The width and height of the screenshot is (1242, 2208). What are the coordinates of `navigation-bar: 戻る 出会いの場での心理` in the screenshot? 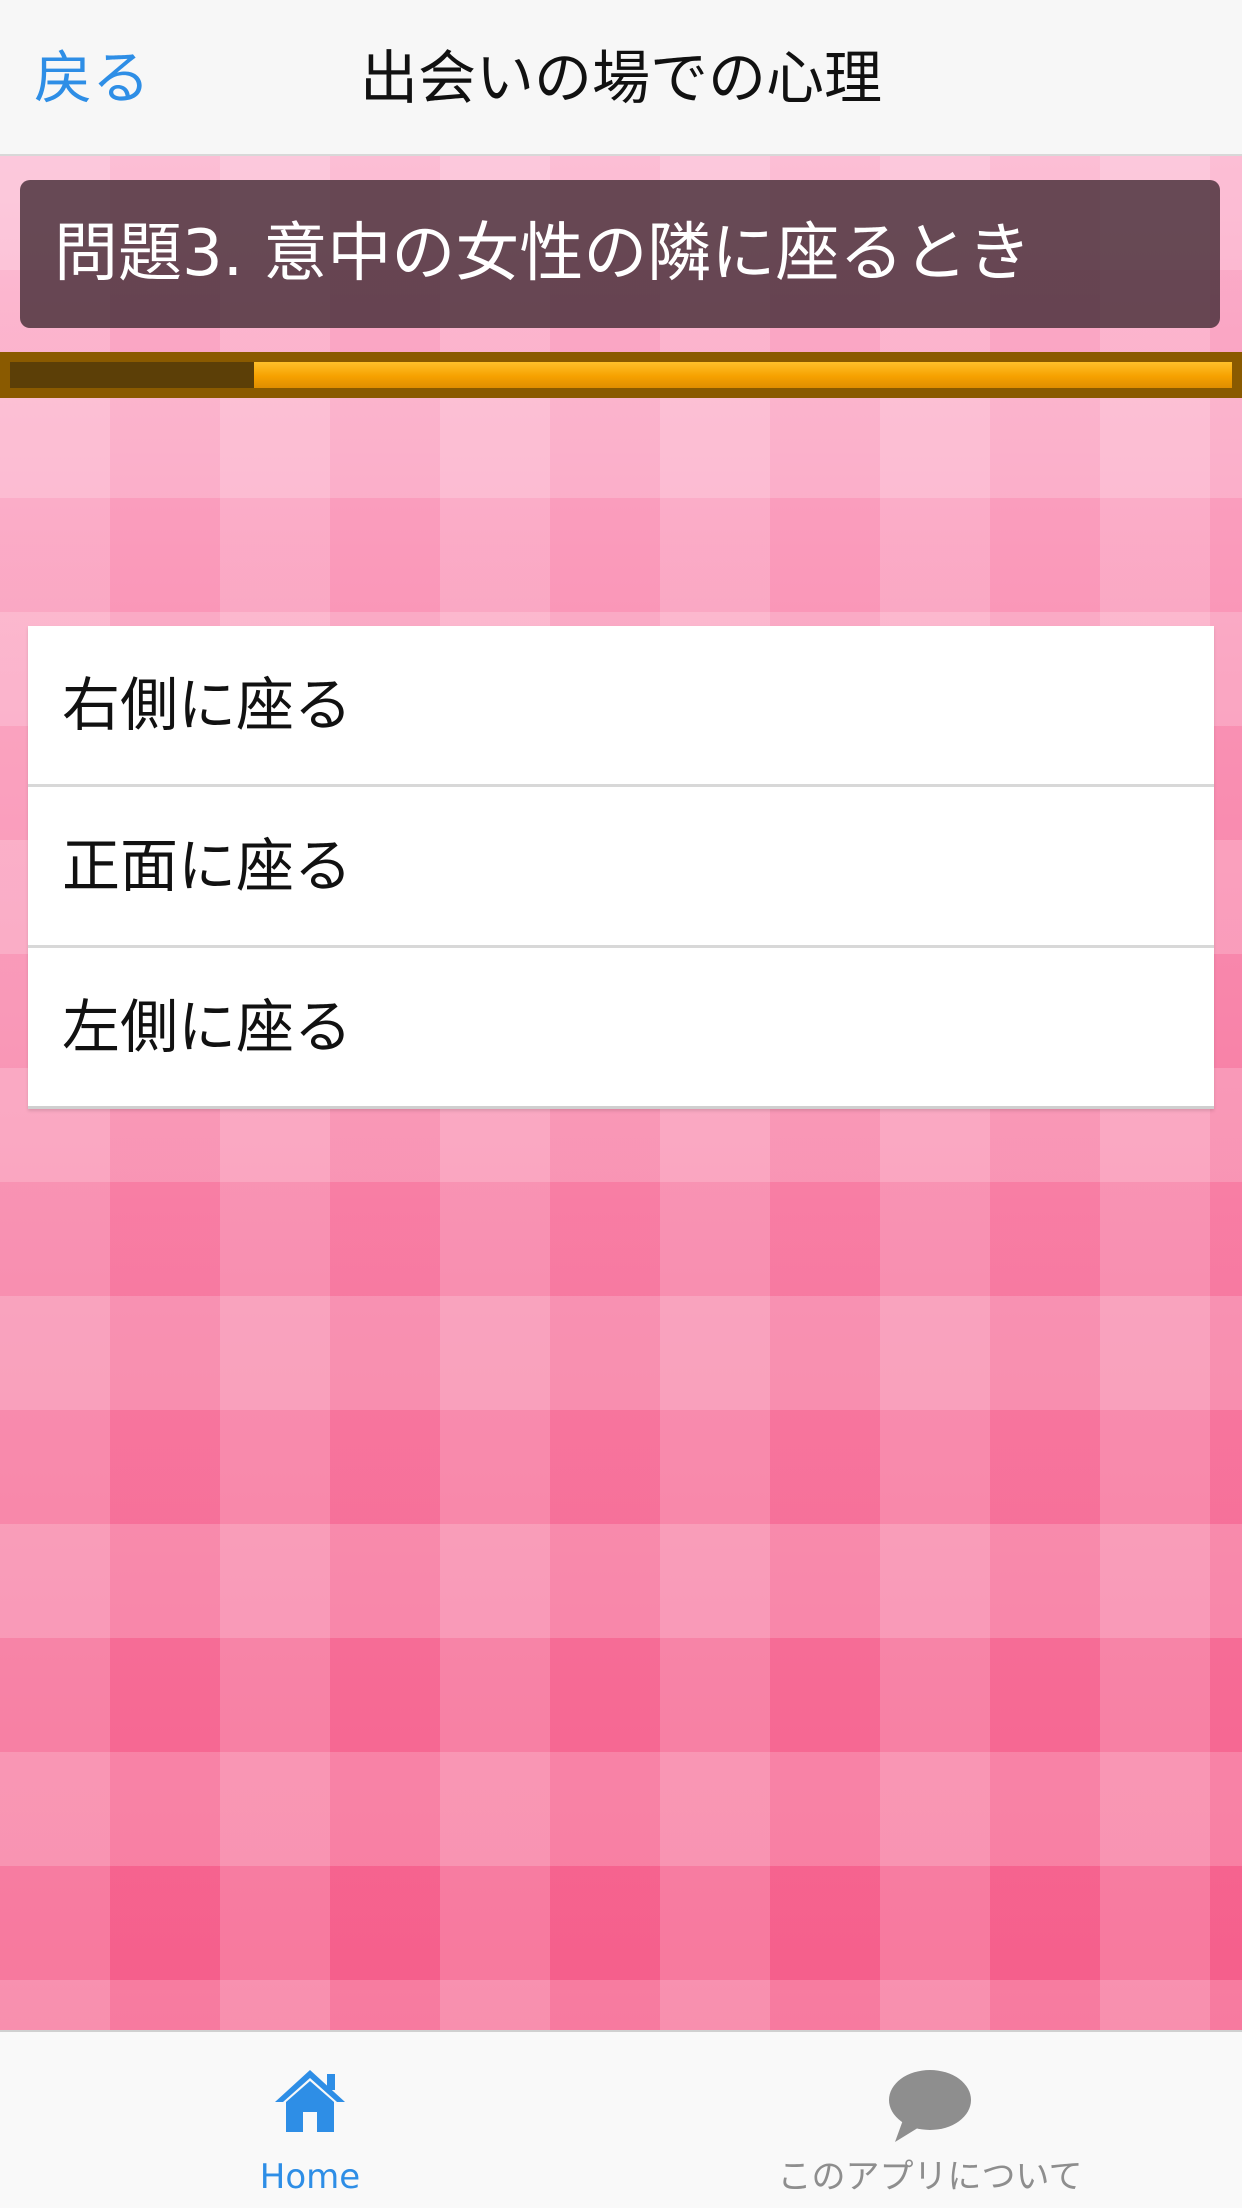 It's located at (621, 78).